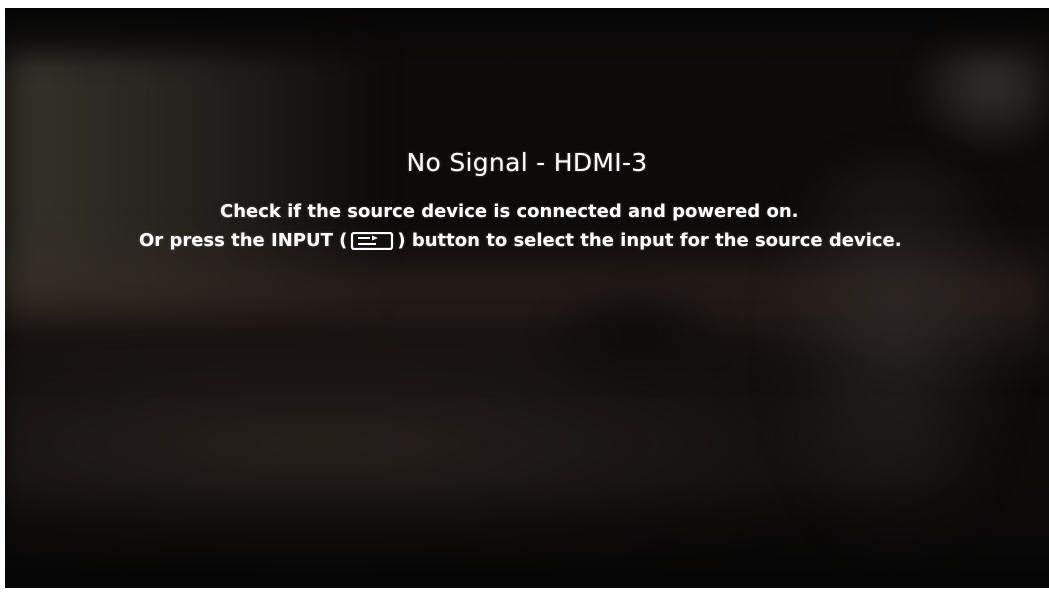  I want to click on no-signal-title: No Signal - HDMI-3, so click(527, 162).